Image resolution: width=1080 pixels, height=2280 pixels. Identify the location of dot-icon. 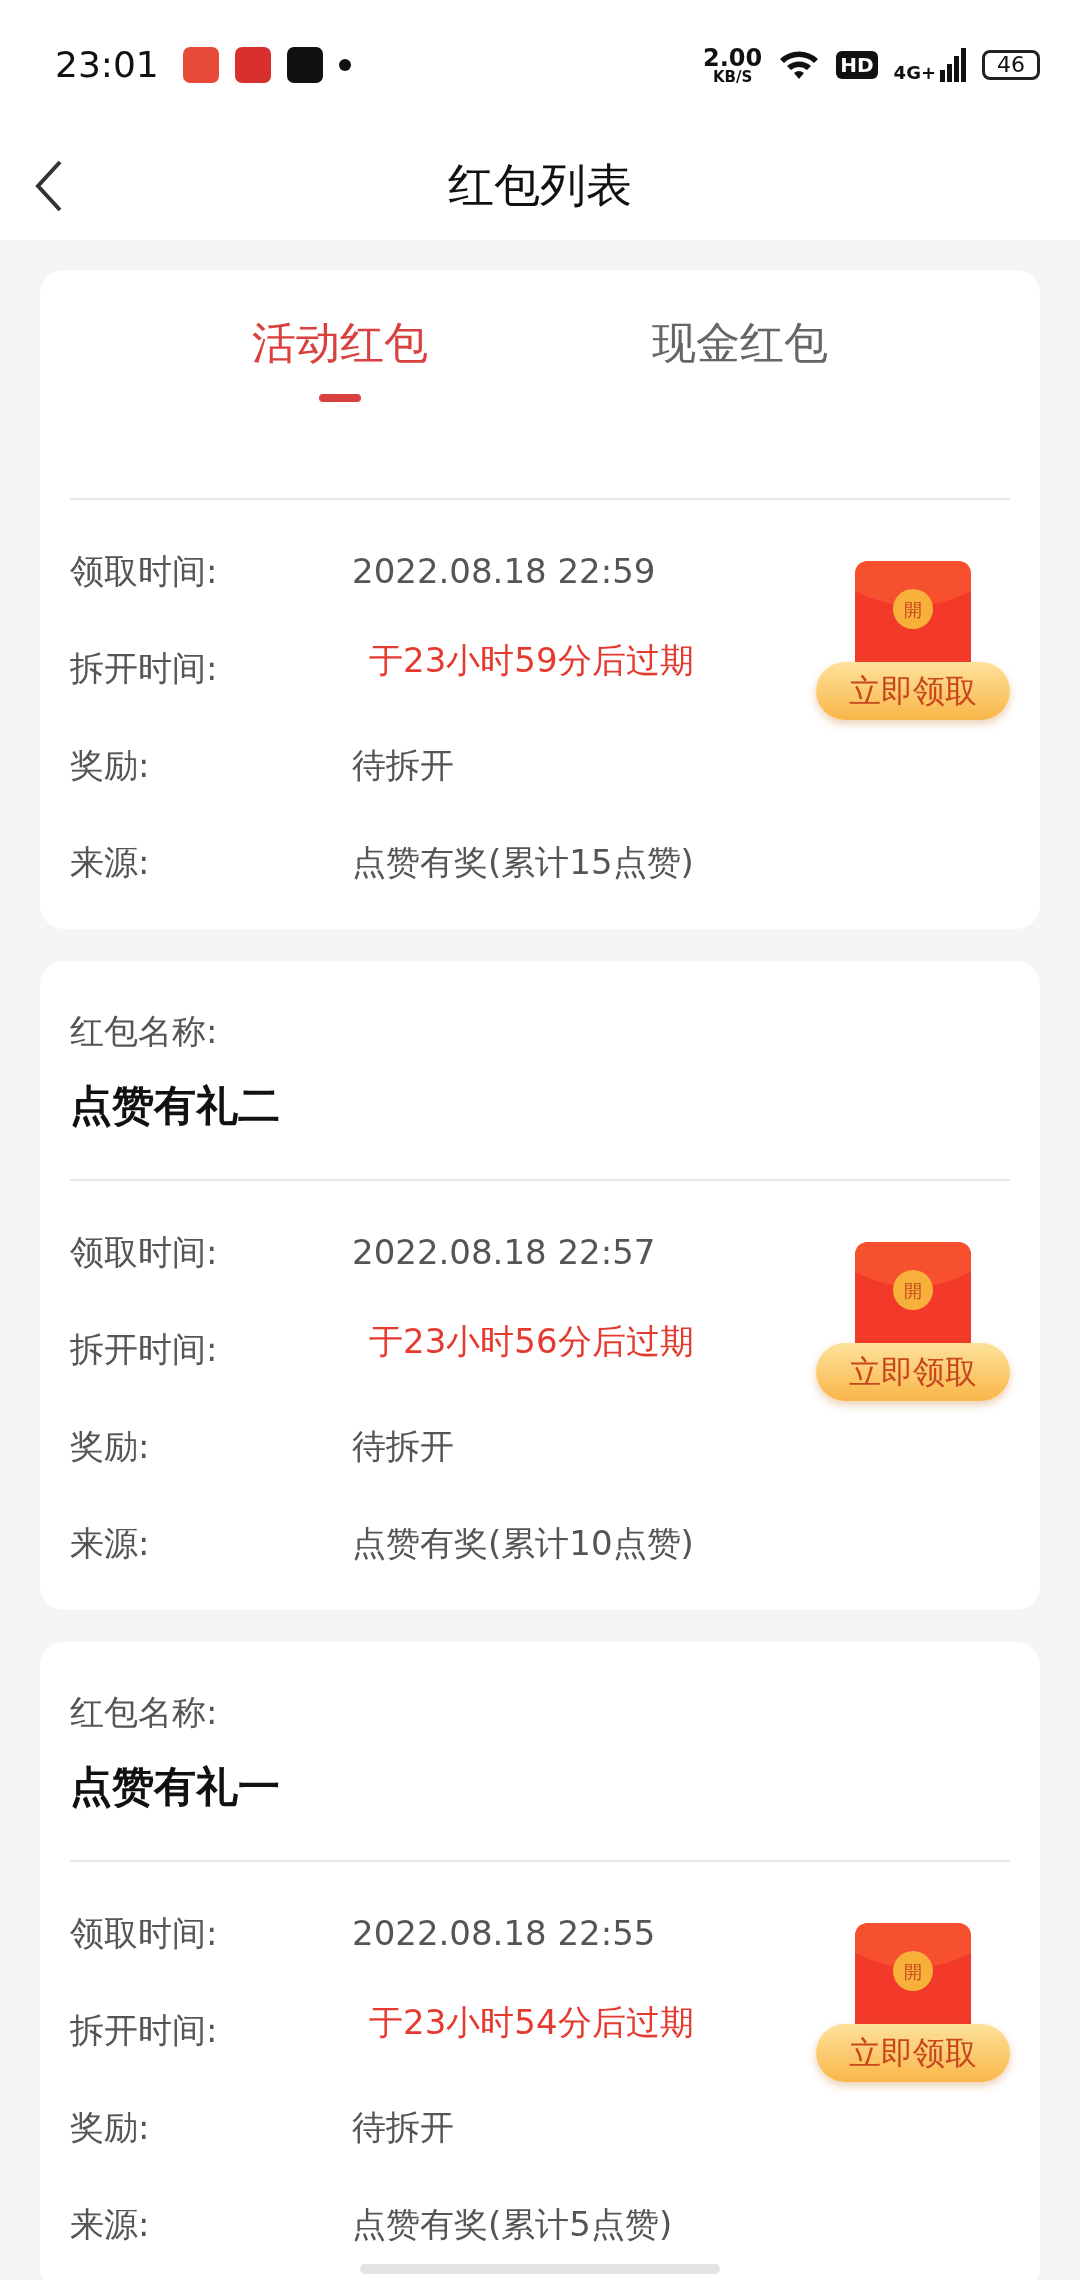
(344, 65).